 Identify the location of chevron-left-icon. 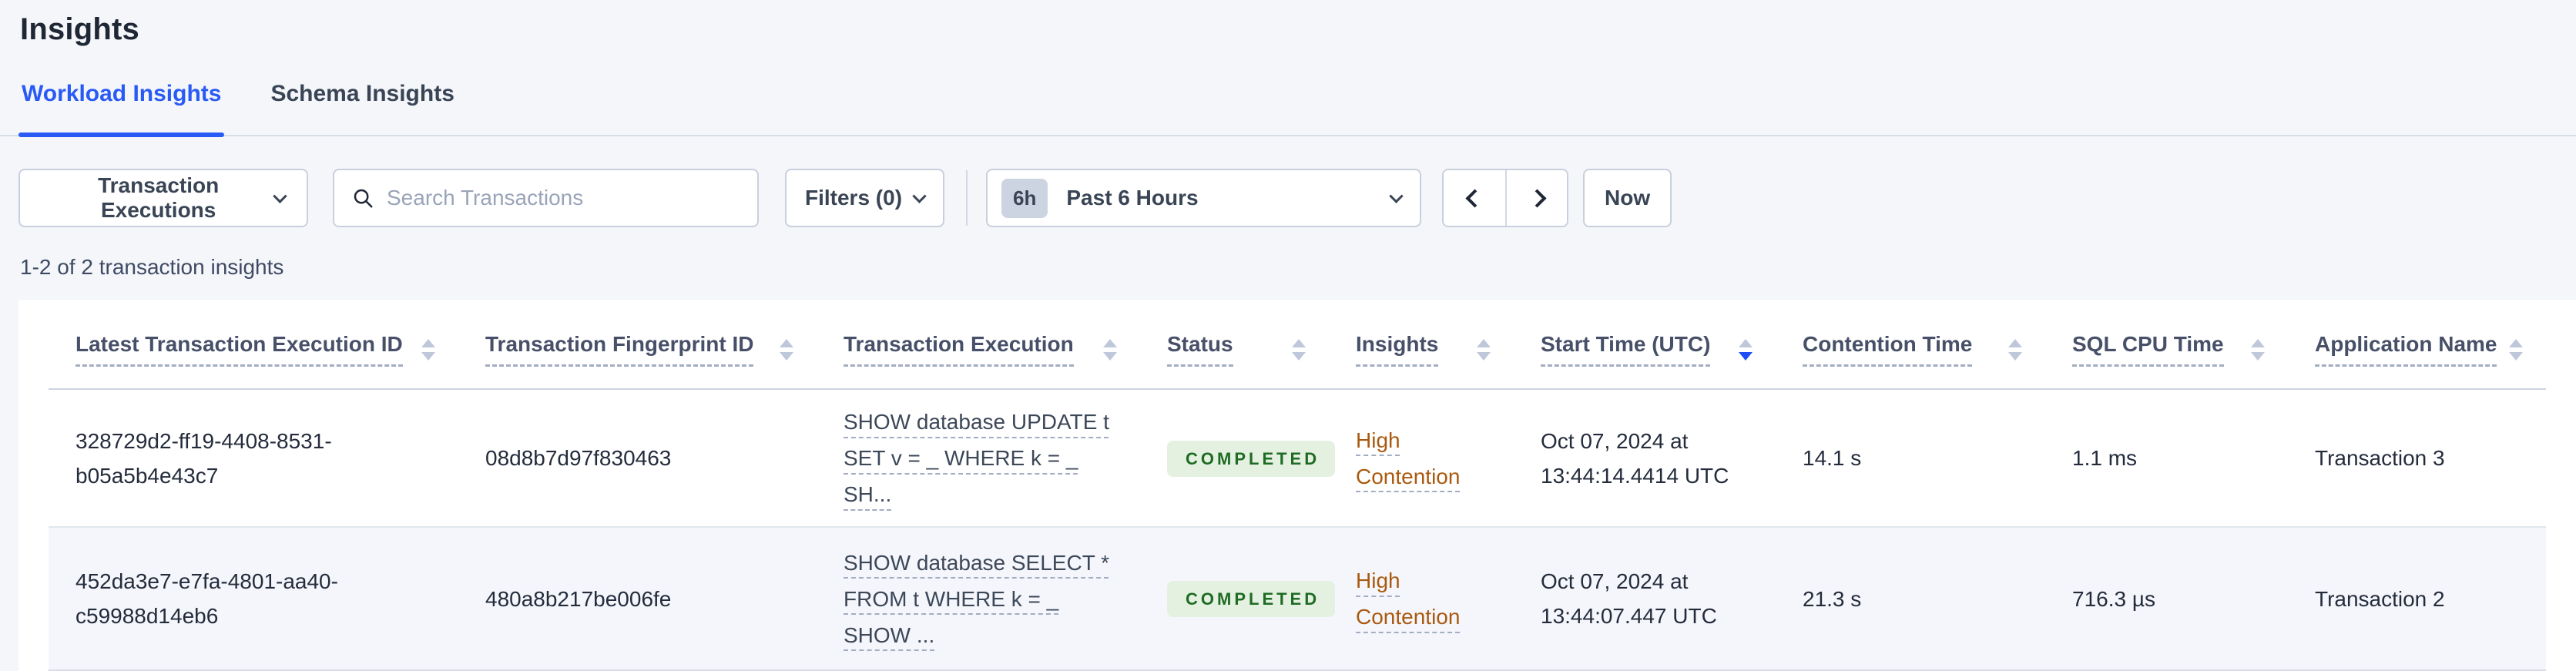
(1474, 198).